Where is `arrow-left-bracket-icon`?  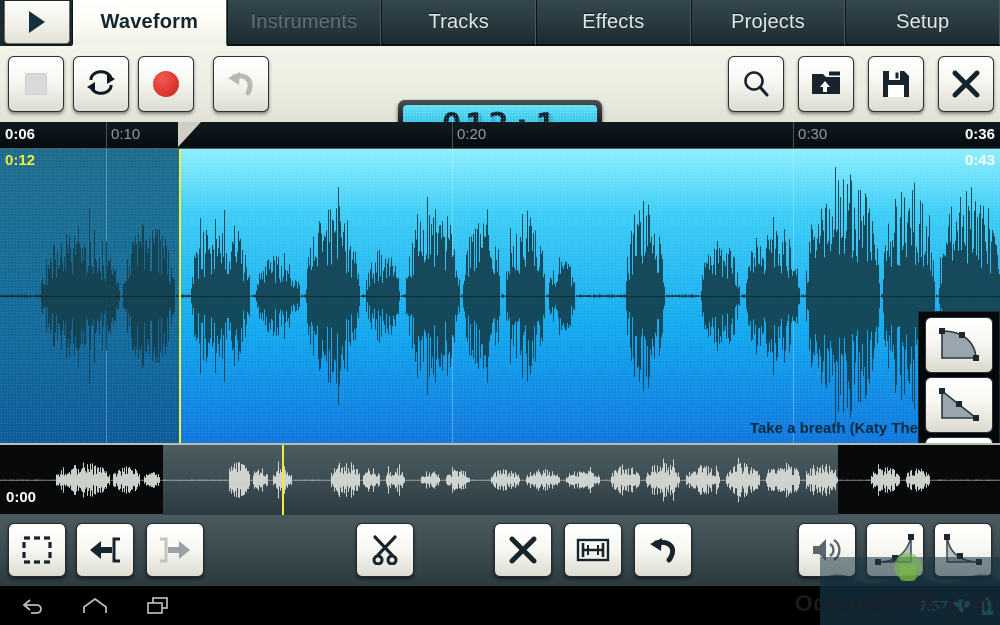 arrow-left-bracket-icon is located at coordinates (105, 550).